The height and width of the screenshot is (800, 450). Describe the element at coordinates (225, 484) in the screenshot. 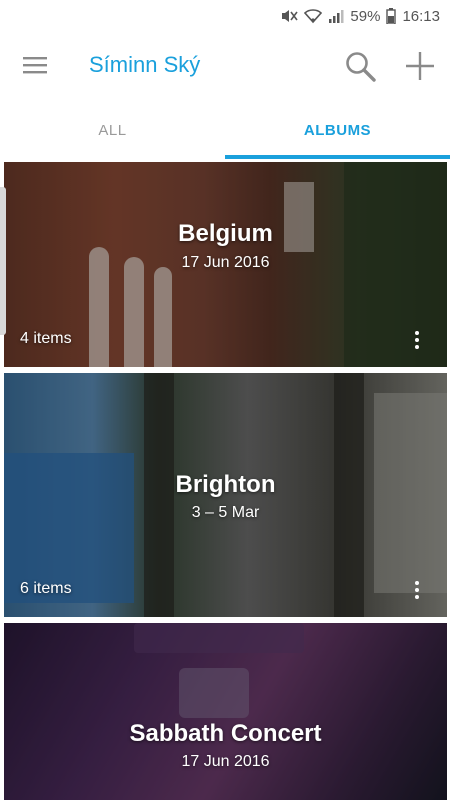

I see `album-title: Brighton` at that location.